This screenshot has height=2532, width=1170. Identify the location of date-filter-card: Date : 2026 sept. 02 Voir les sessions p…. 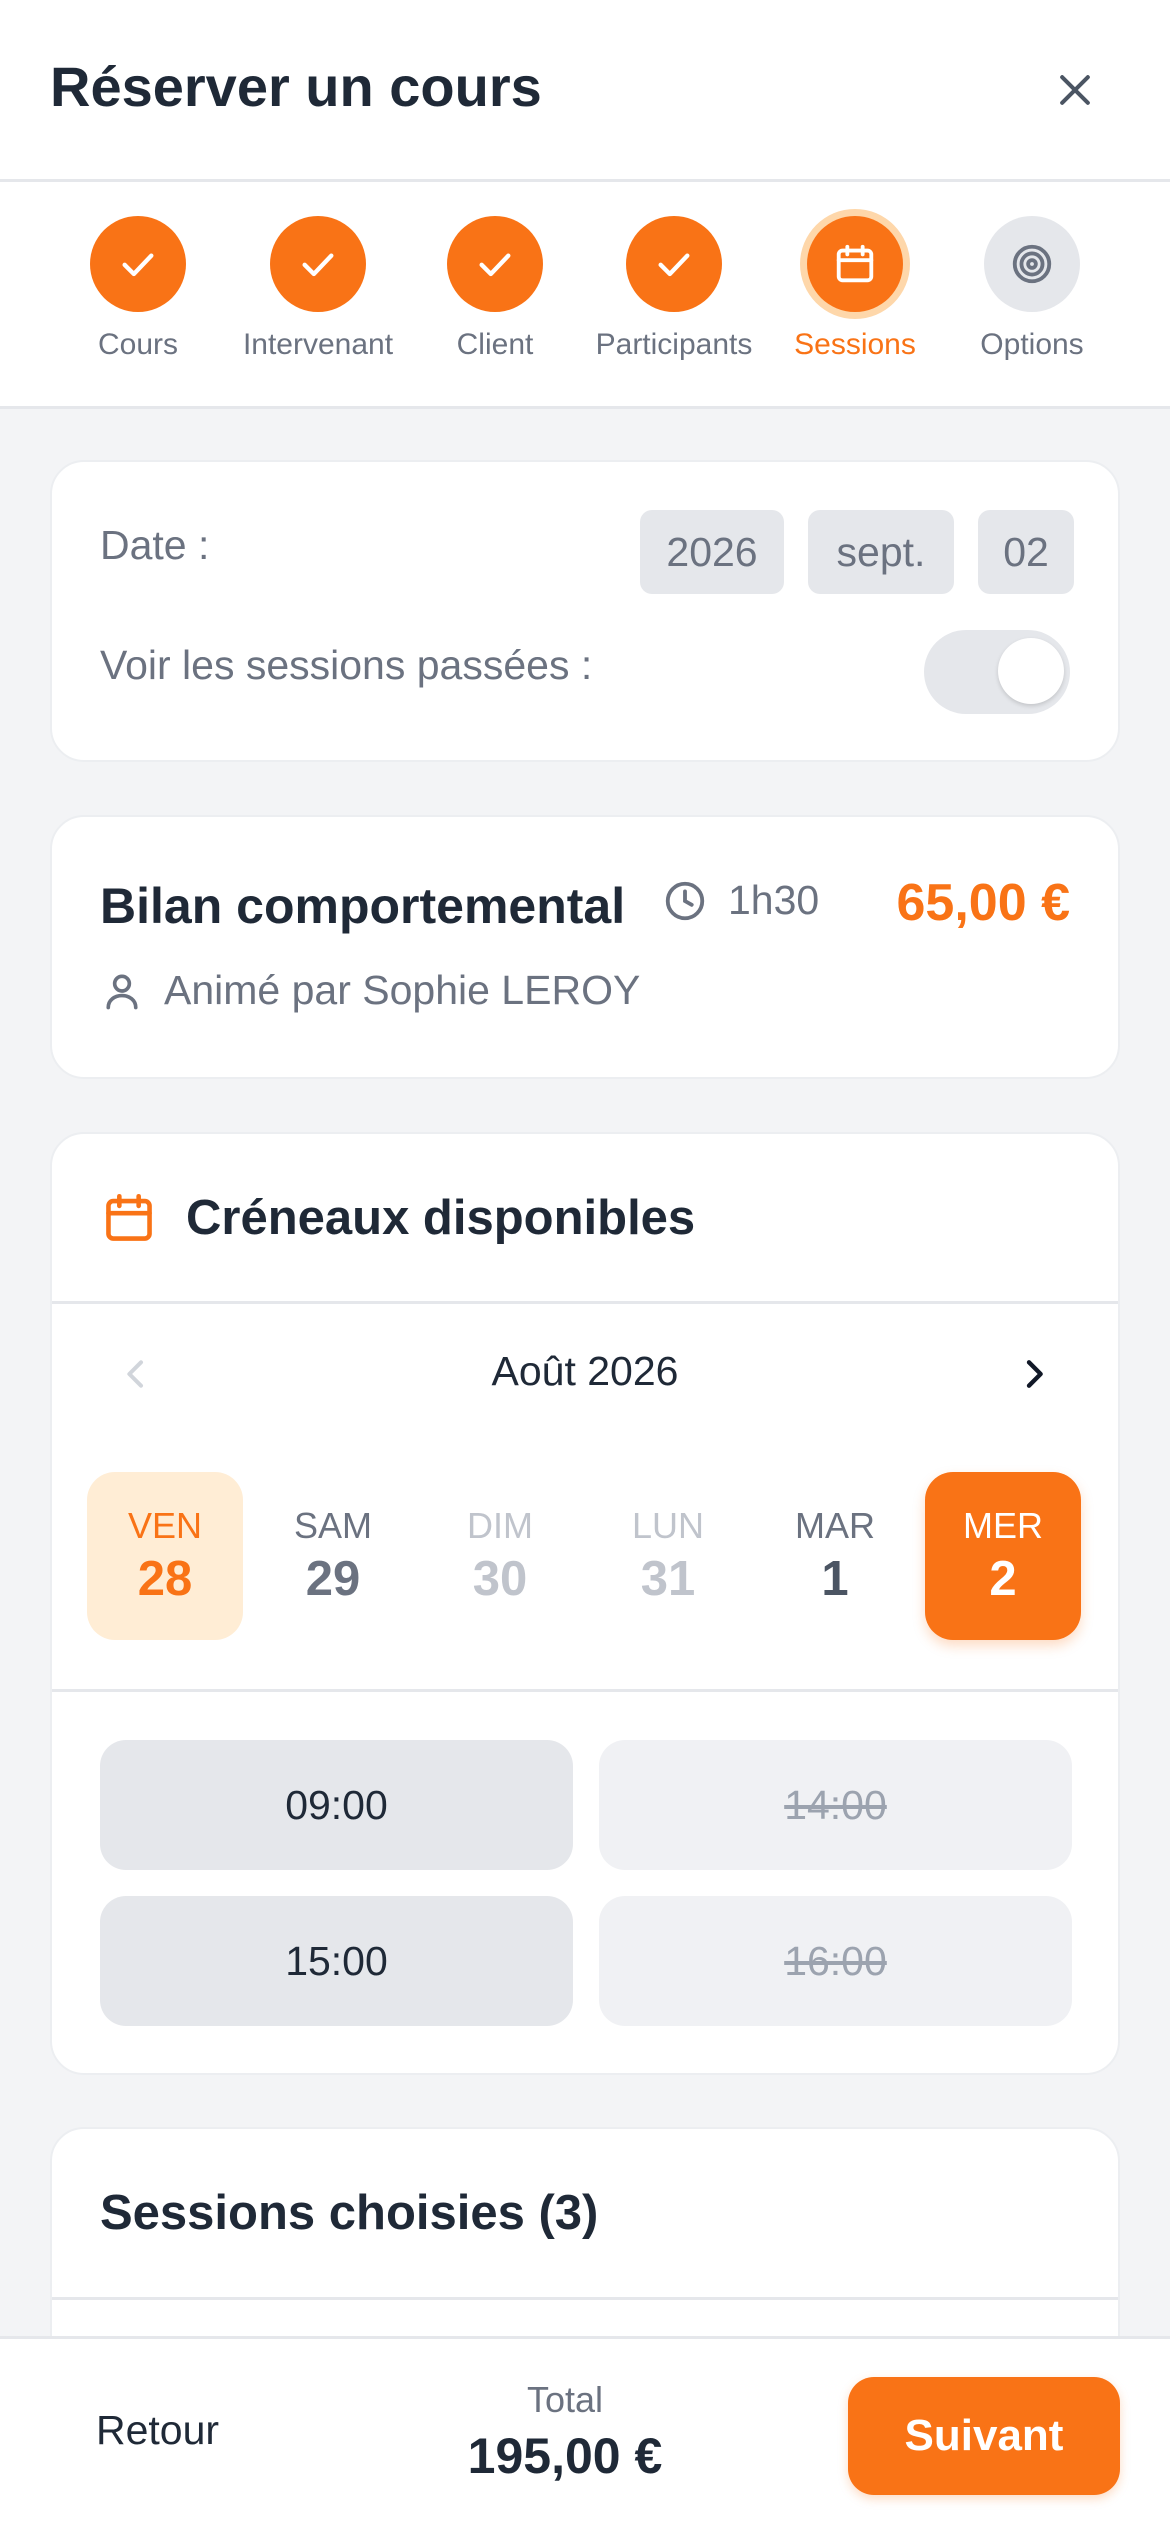
(585, 611).